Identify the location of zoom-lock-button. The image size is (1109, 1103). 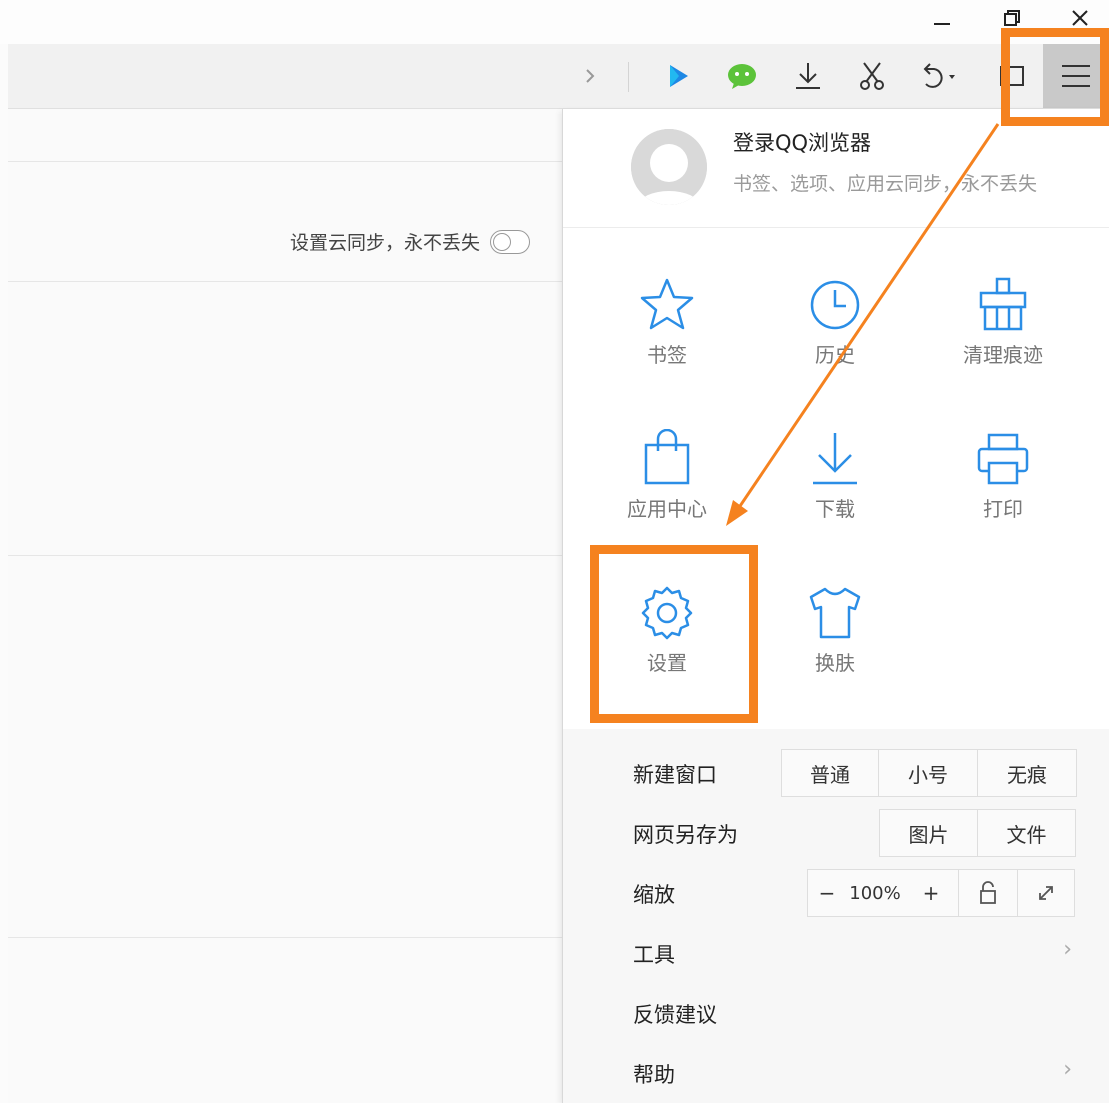
(988, 893).